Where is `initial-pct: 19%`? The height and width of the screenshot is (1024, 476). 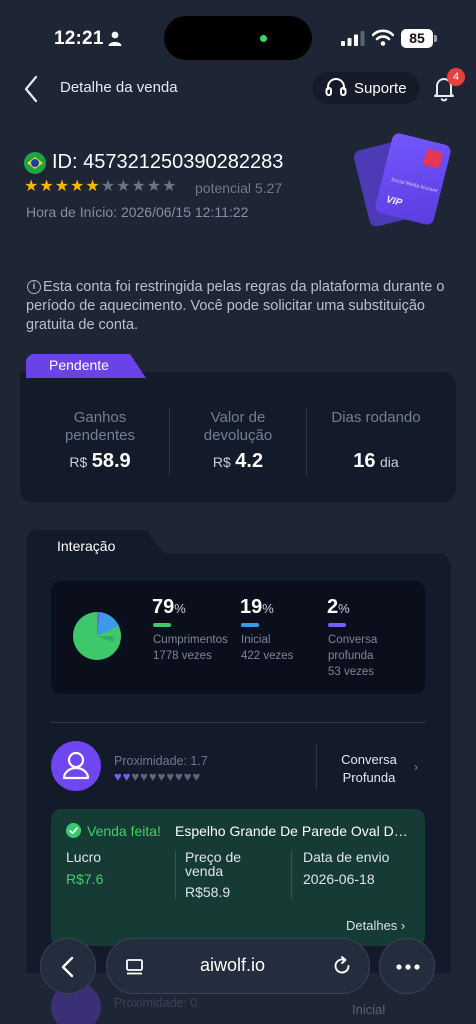
initial-pct: 19% is located at coordinates (257, 607).